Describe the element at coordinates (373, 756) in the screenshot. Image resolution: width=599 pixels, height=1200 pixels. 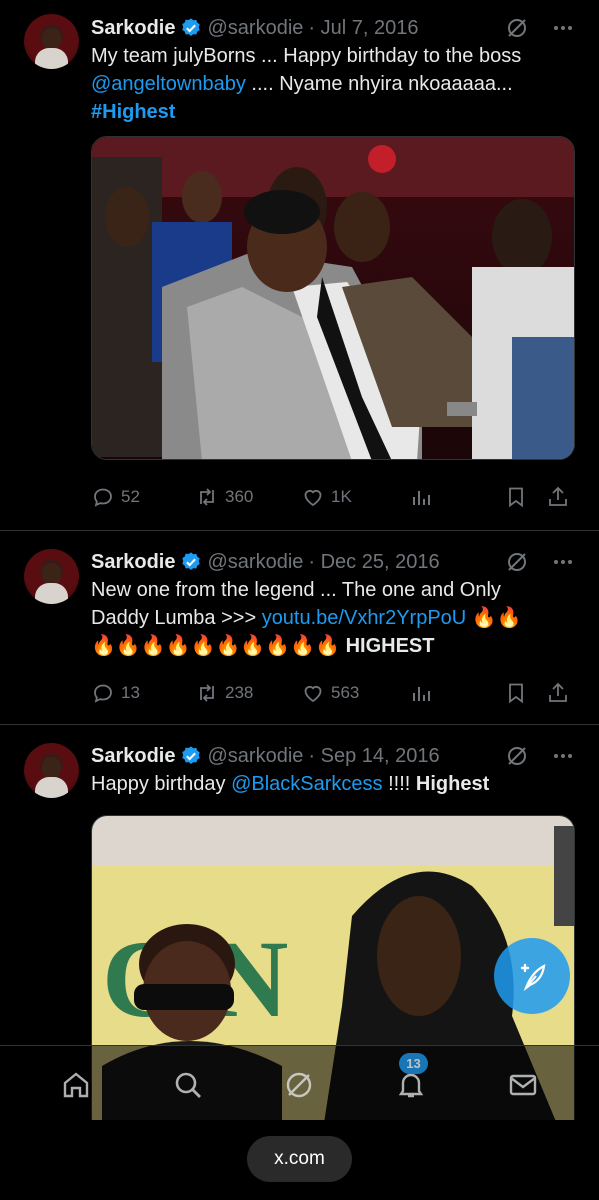
I see `tweet-date: · Sep 14, 2016` at that location.